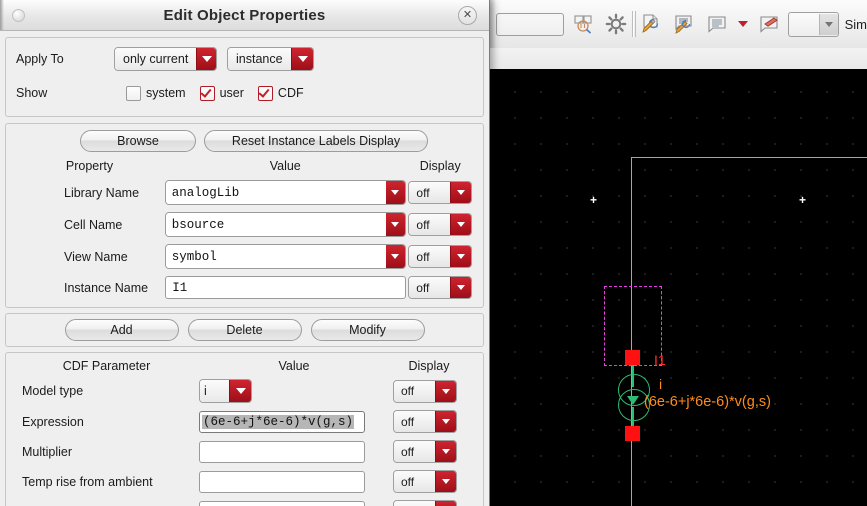 Image resolution: width=867 pixels, height=506 pixels. What do you see at coordinates (425, 391) in the screenshot?
I see `model-type-display-combo: off` at bounding box center [425, 391].